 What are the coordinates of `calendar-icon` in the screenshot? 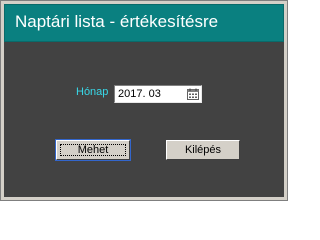 It's located at (193, 94).